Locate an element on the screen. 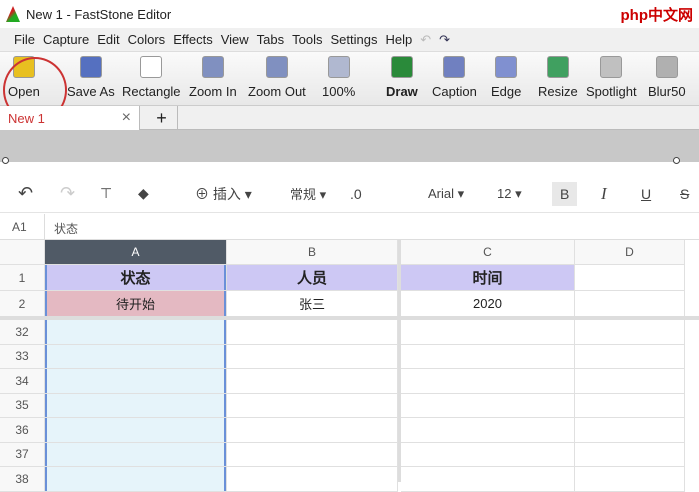 This screenshot has width=699, height=492. toolbar-resize-button: Resize is located at coordinates (558, 77).